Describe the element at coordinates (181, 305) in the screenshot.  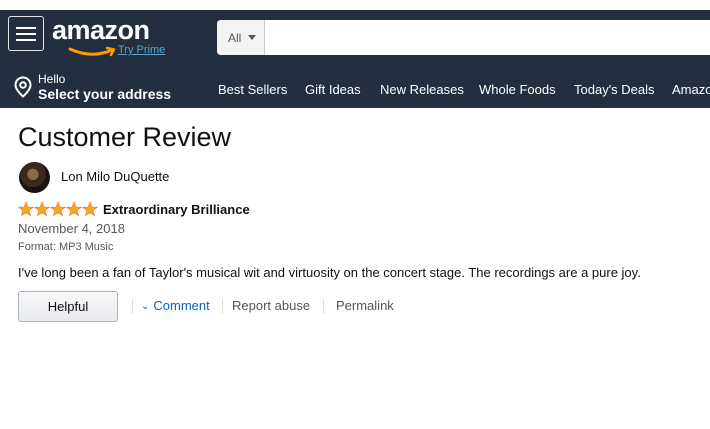
I see `comment-label: Comment` at that location.